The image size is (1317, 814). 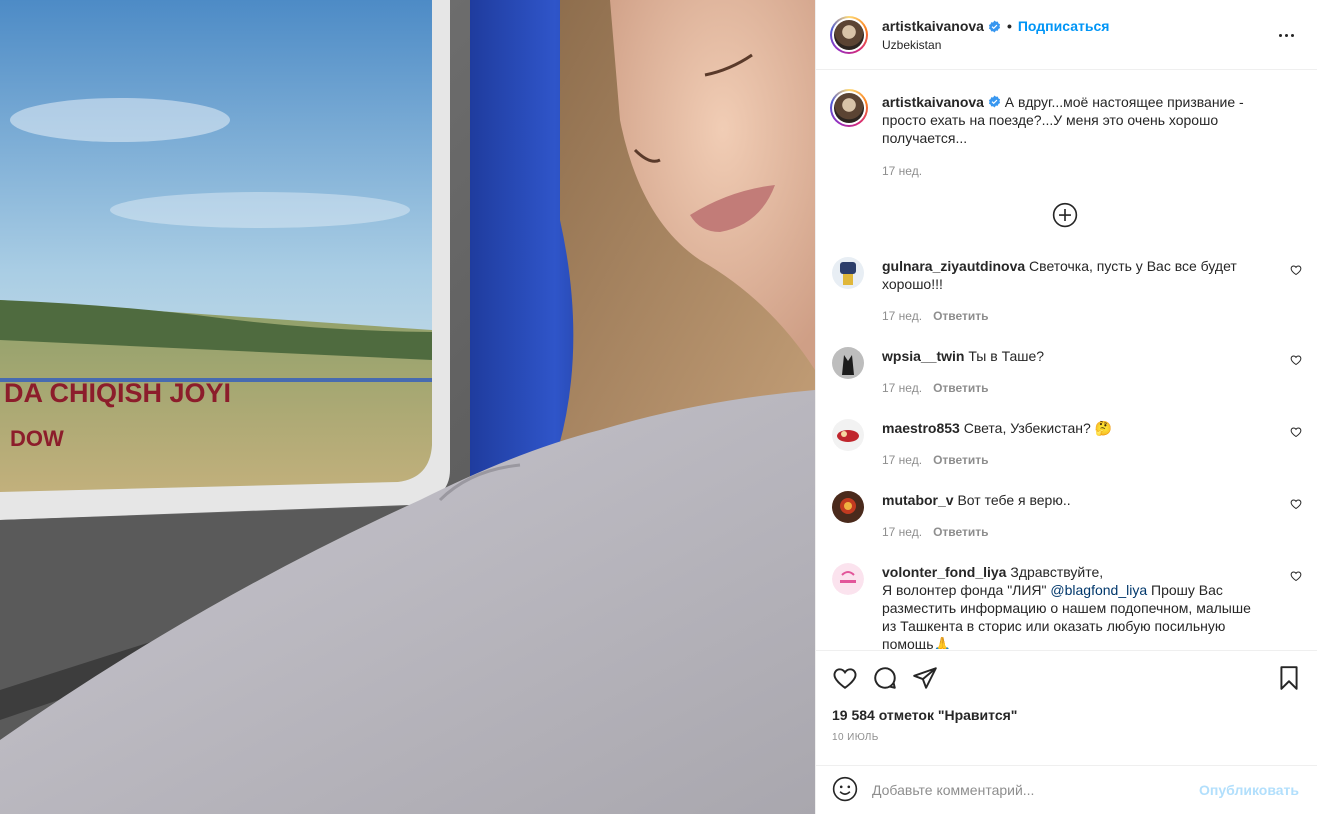 What do you see at coordinates (1066, 710) in the screenshot?
I see `post-actions: 19 584 отметок "Нравится" 10 ИЮЛЬ` at bounding box center [1066, 710].